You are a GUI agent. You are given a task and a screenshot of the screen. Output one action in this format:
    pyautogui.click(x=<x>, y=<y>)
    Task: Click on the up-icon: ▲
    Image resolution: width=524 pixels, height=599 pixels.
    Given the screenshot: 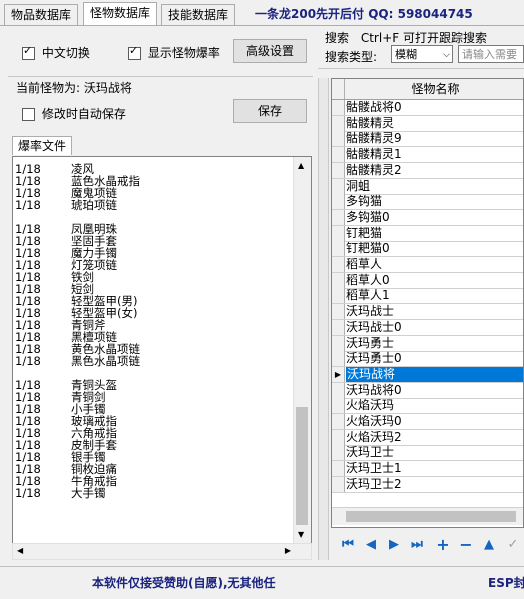 What is the action you would take?
    pyautogui.click(x=489, y=545)
    